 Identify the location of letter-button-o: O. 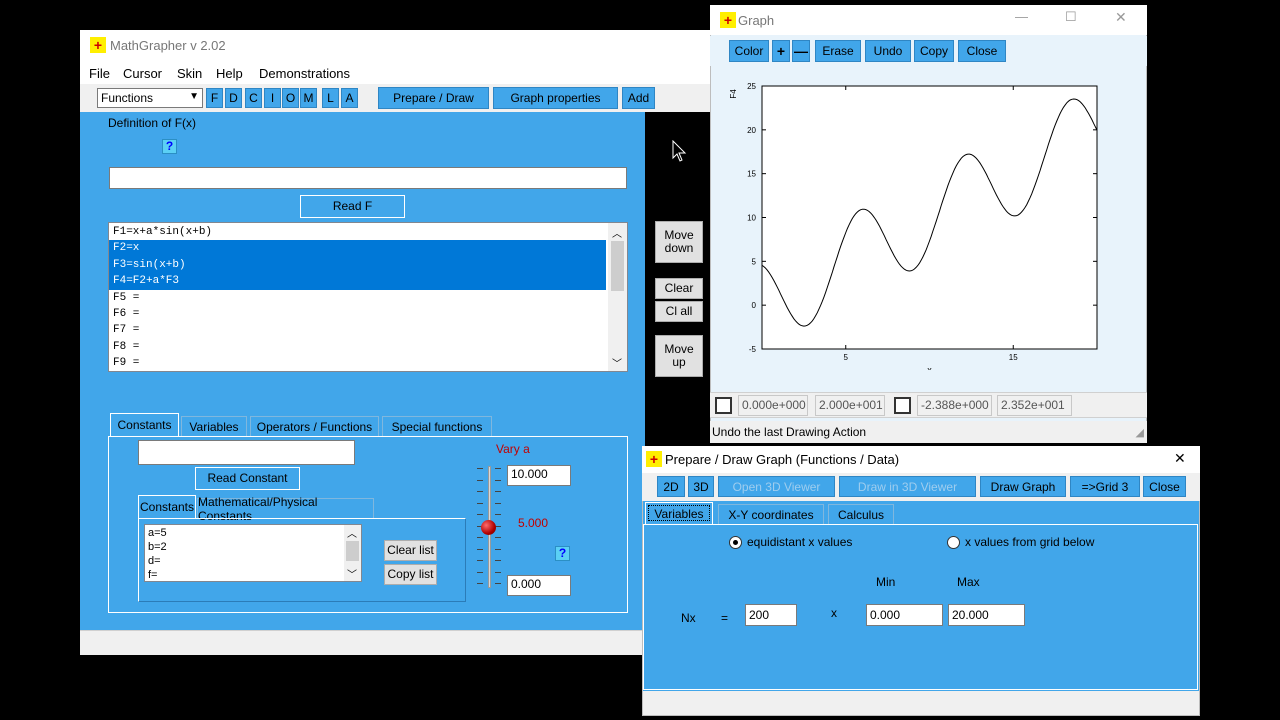
(290, 98).